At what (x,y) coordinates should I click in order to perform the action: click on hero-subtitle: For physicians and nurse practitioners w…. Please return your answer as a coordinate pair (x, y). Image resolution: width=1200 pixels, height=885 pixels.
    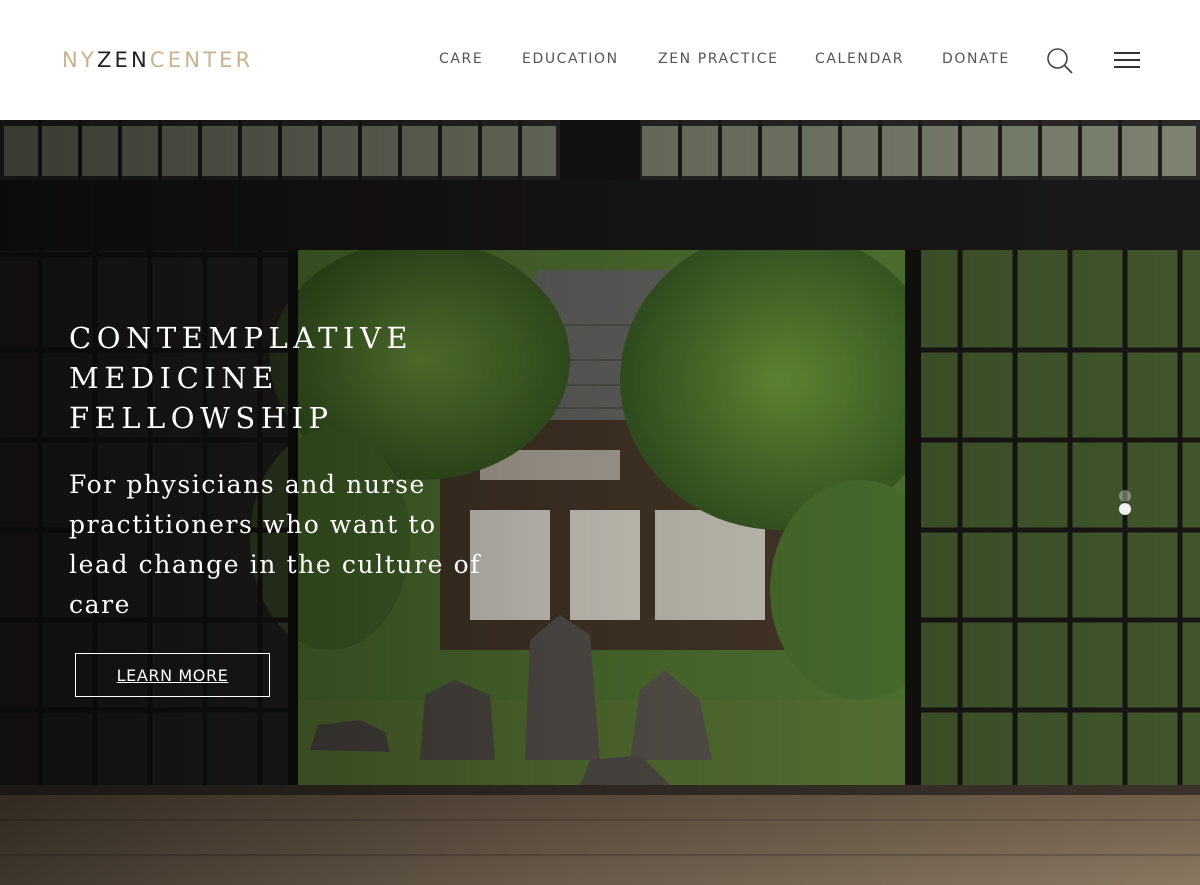
    Looking at the image, I should click on (275, 544).